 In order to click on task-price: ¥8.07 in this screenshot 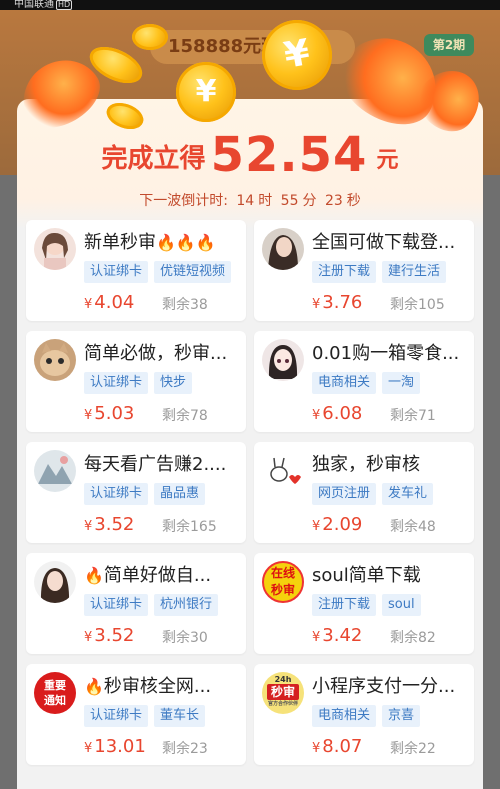, I will do `click(337, 746)`.